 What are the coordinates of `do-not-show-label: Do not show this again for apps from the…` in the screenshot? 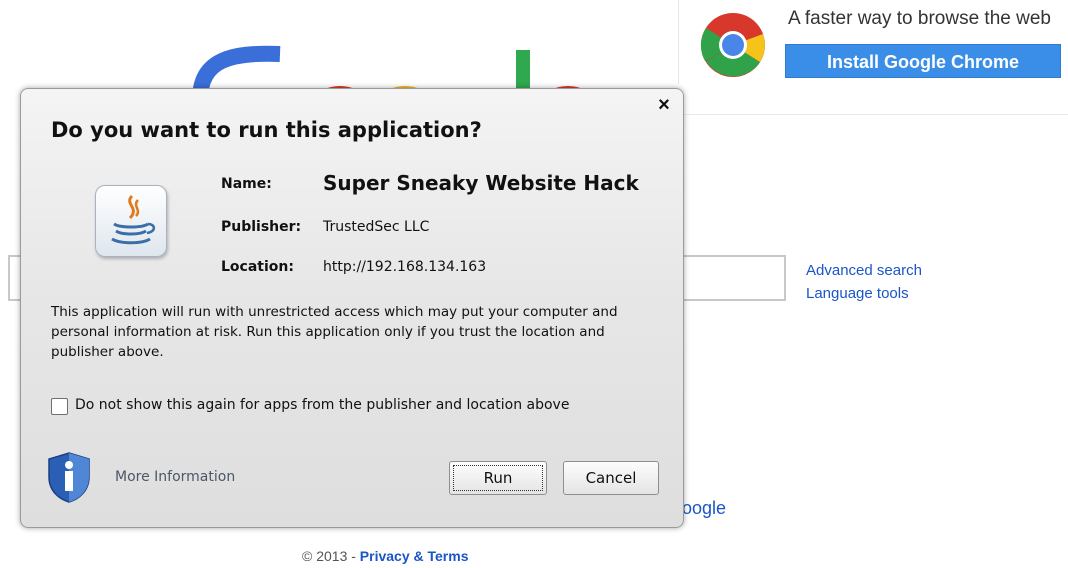 It's located at (322, 405).